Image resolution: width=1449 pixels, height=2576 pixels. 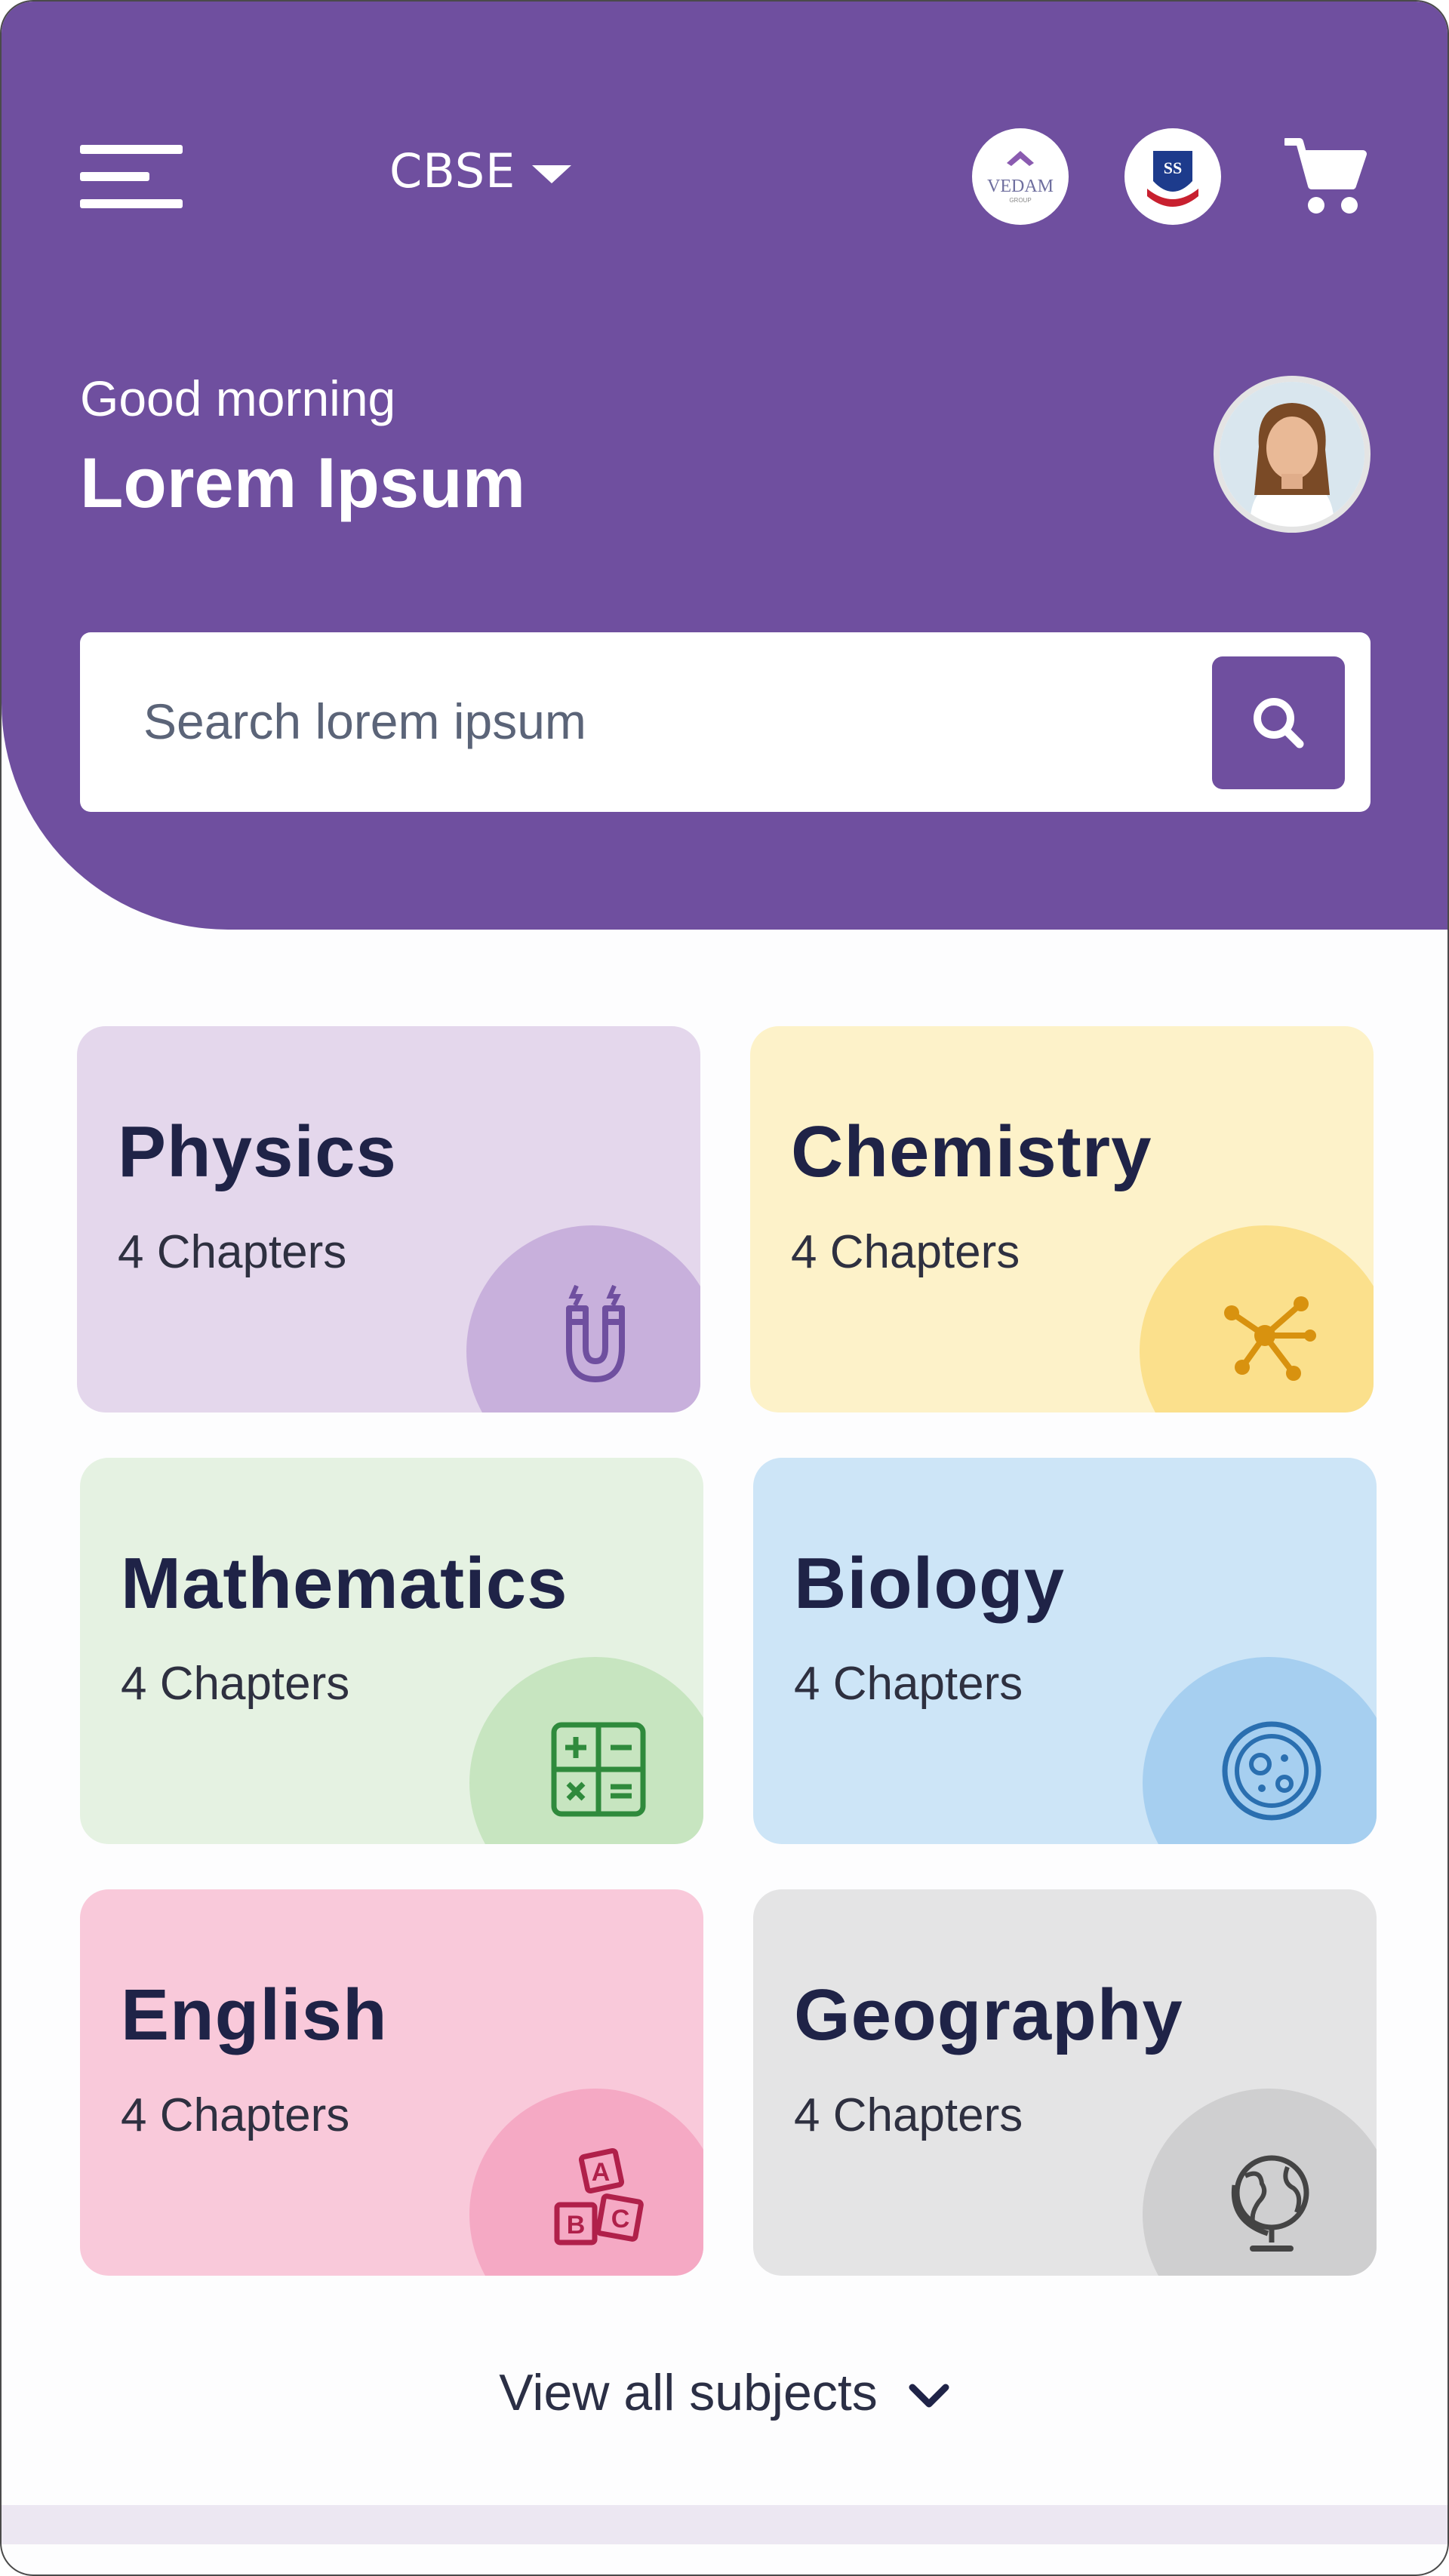 What do you see at coordinates (257, 1151) in the screenshot?
I see `subject-title: Physics` at bounding box center [257, 1151].